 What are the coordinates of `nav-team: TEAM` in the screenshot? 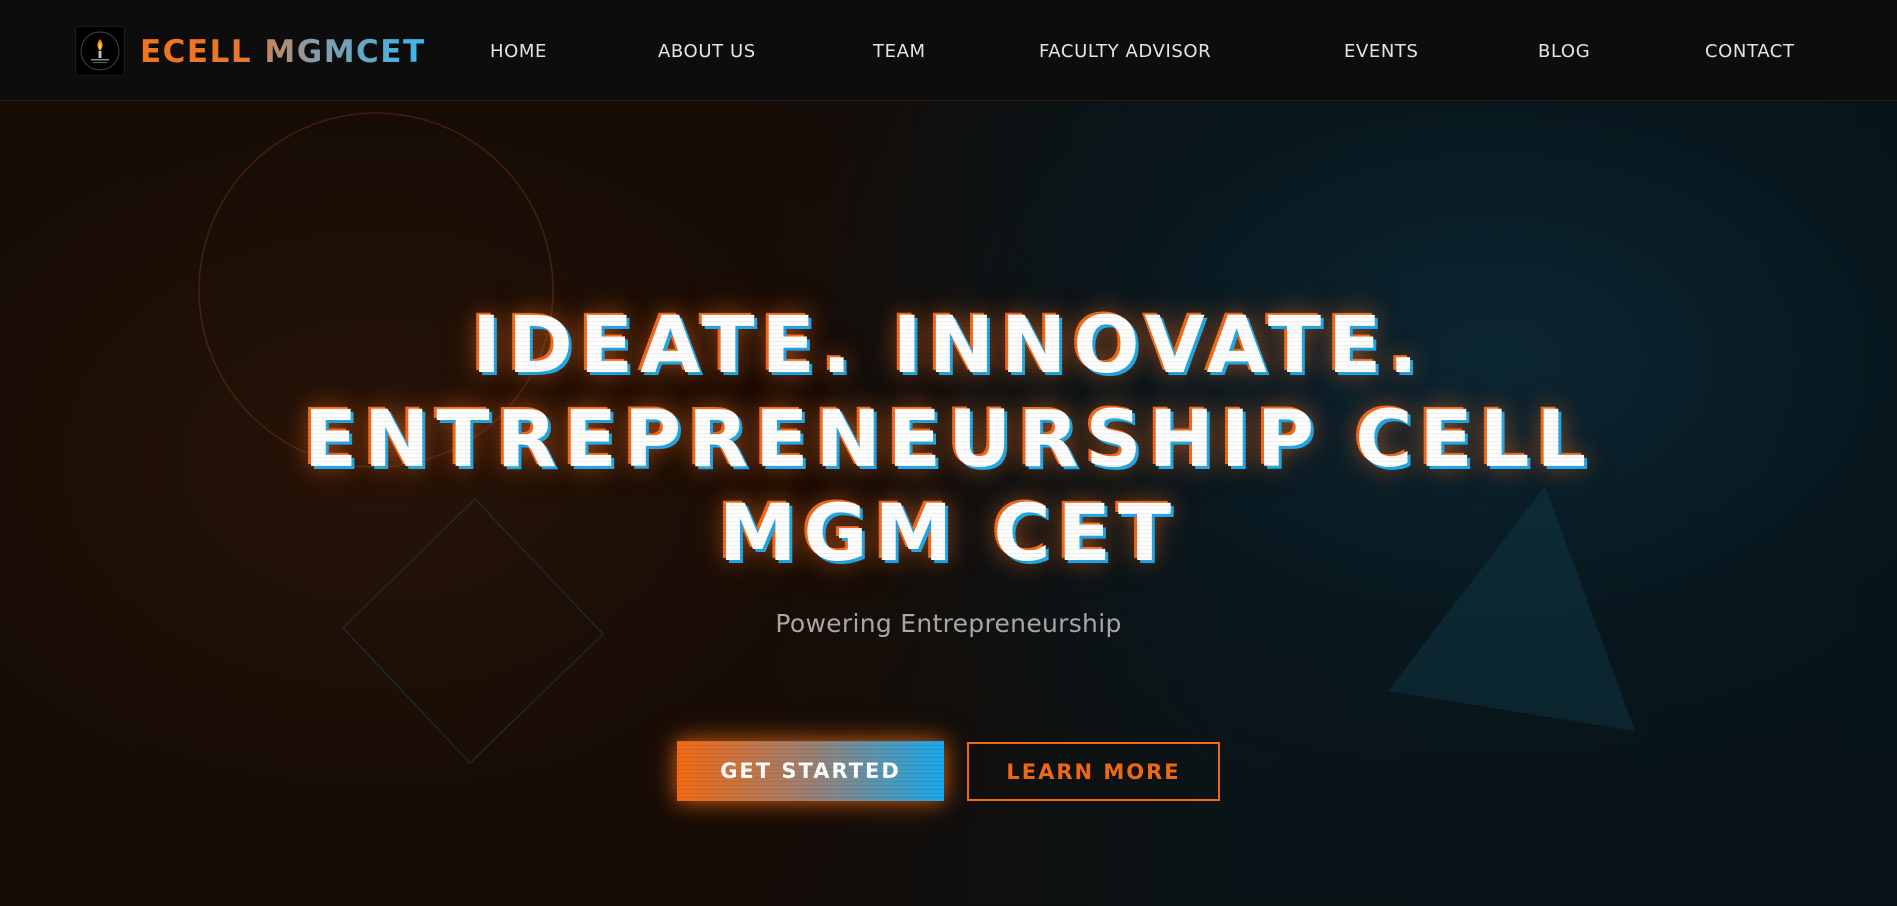 It's located at (899, 52).